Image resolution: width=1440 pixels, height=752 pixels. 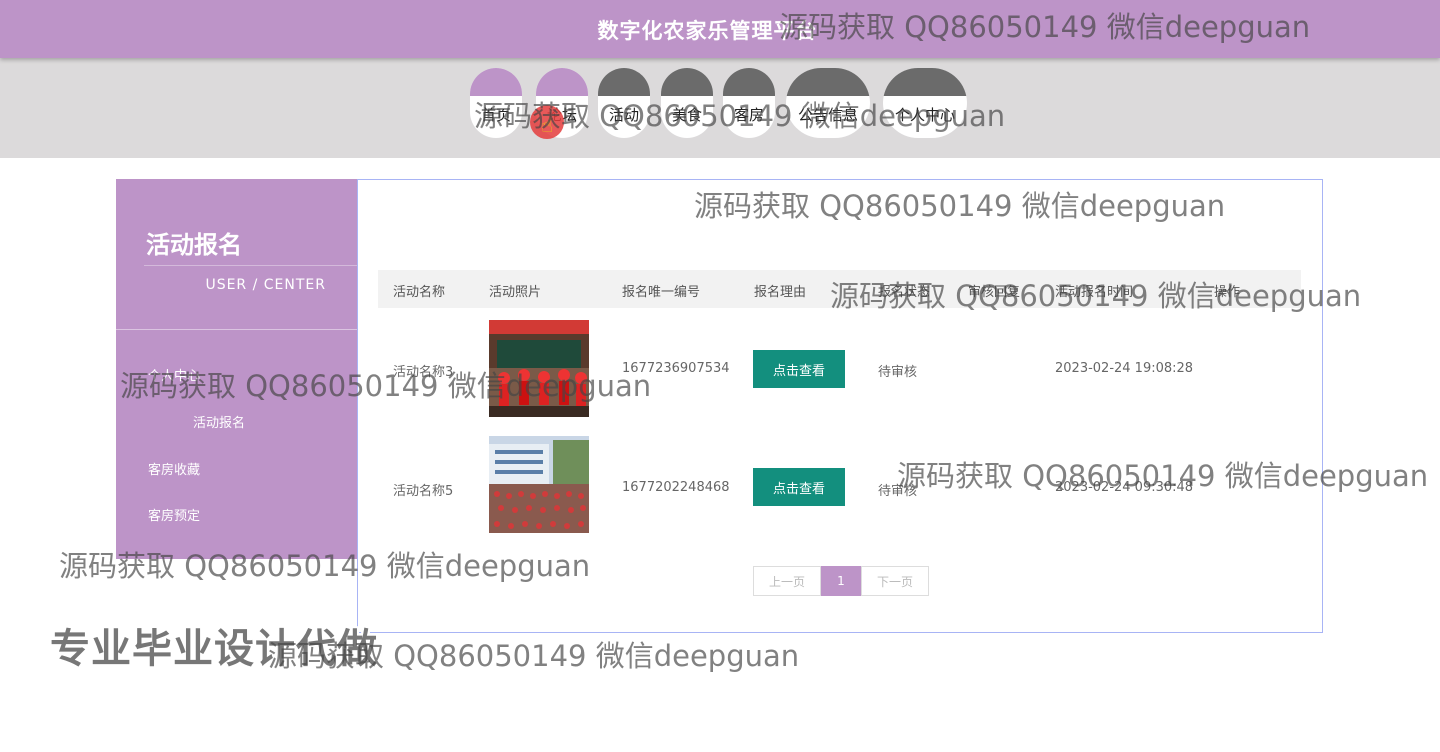 What do you see at coordinates (748, 115) in the screenshot?
I see `nav-room-label: 客房` at bounding box center [748, 115].